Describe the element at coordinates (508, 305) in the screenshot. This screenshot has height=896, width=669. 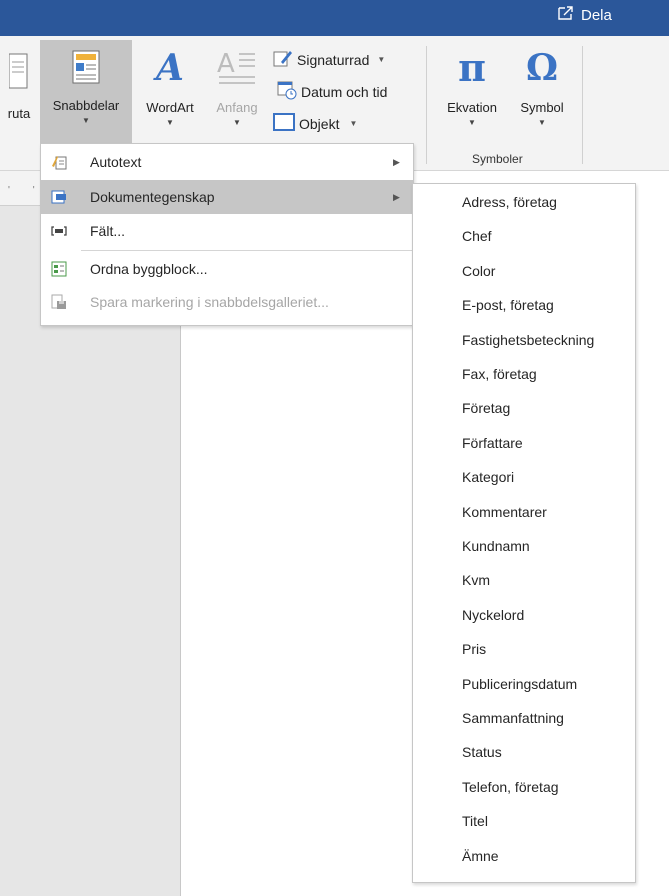
I see `submenu-item: E-post, företag` at that location.